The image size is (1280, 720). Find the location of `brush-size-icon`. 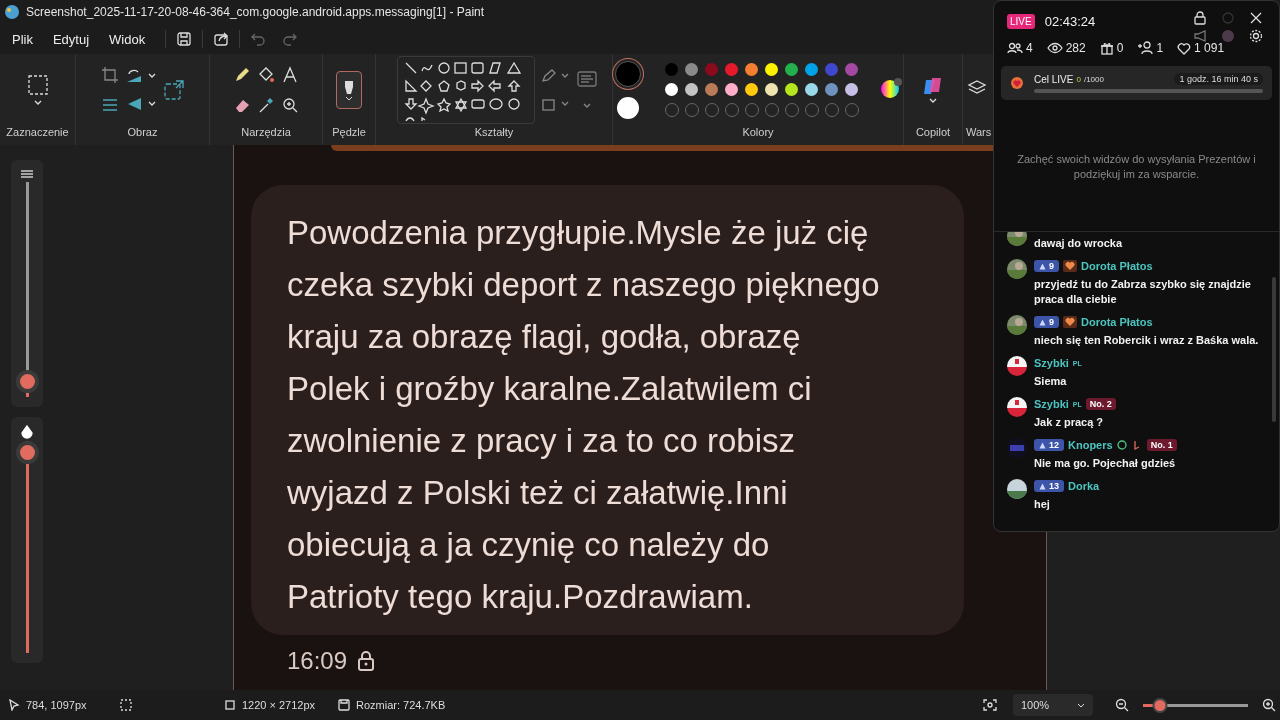

brush-size-icon is located at coordinates (27, 174).